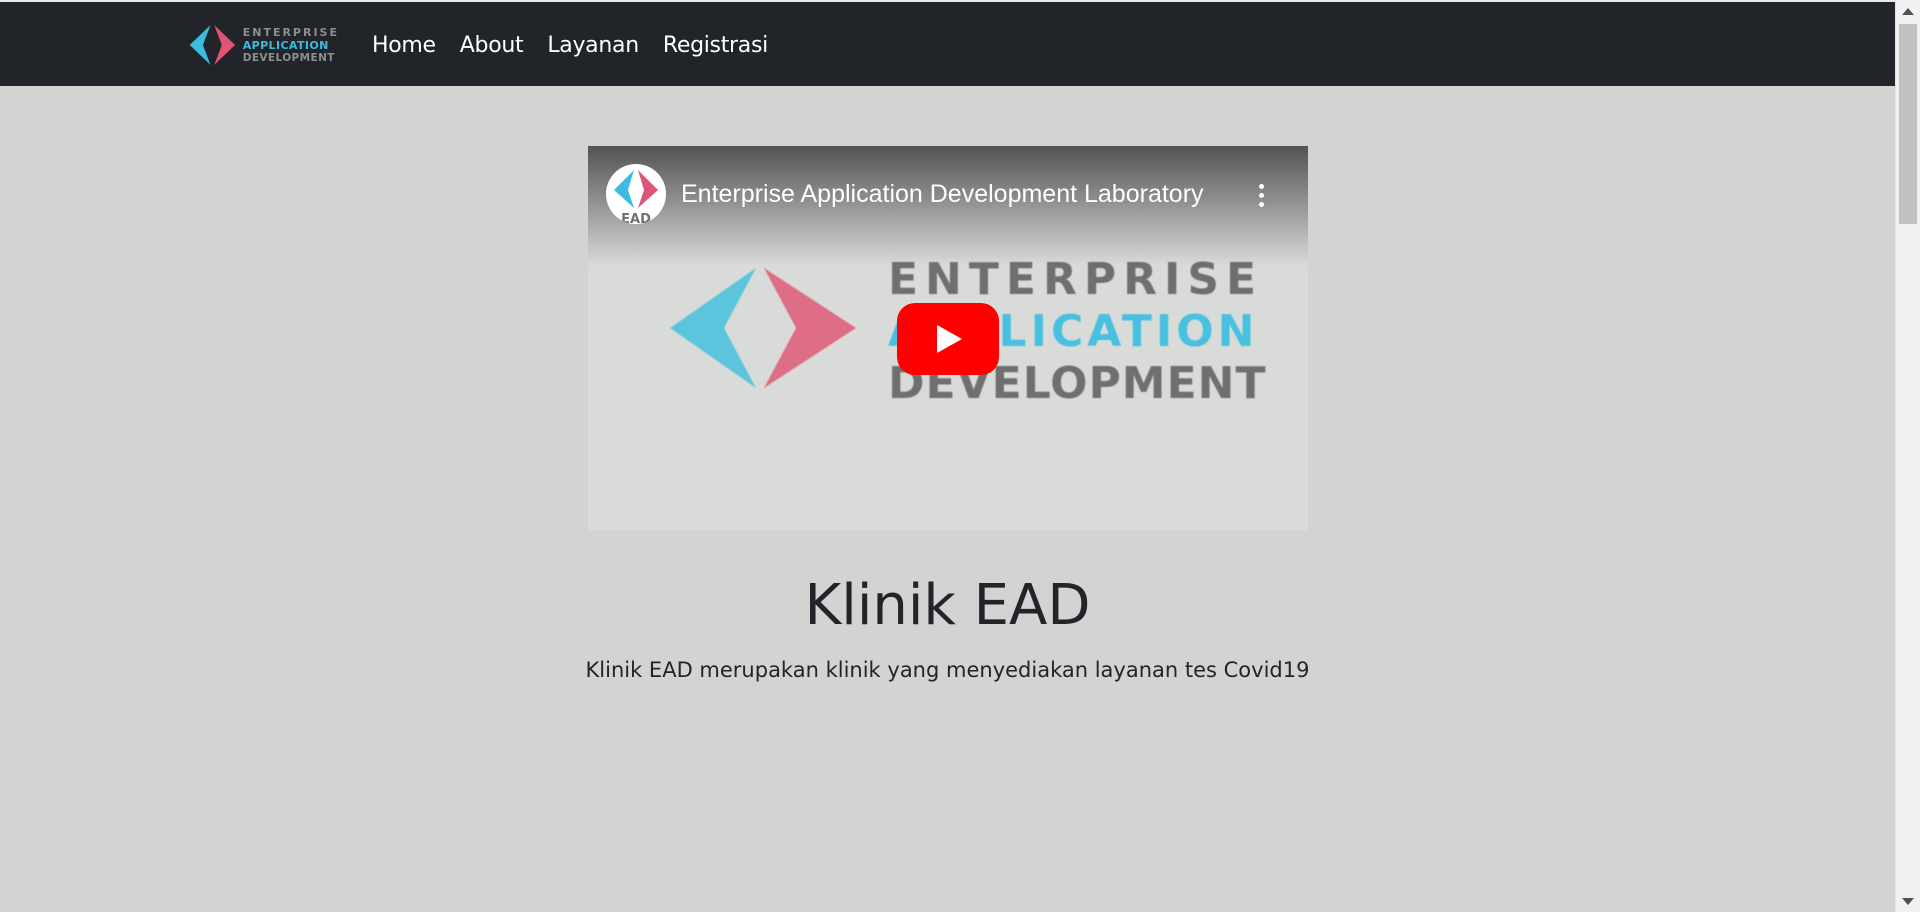 Image resolution: width=1920 pixels, height=912 pixels. I want to click on channel-avatar: EAD, so click(636, 194).